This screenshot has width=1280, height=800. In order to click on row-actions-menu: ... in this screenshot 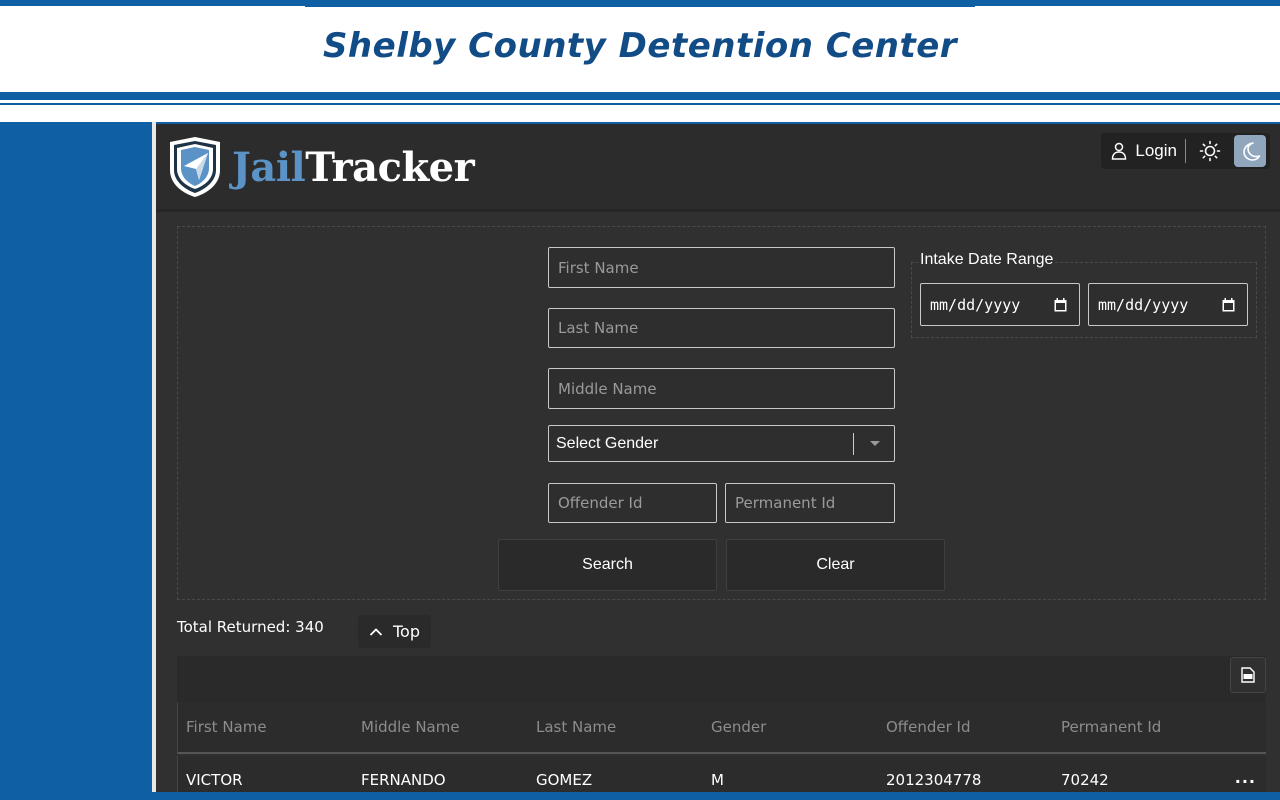, I will do `click(1245, 777)`.